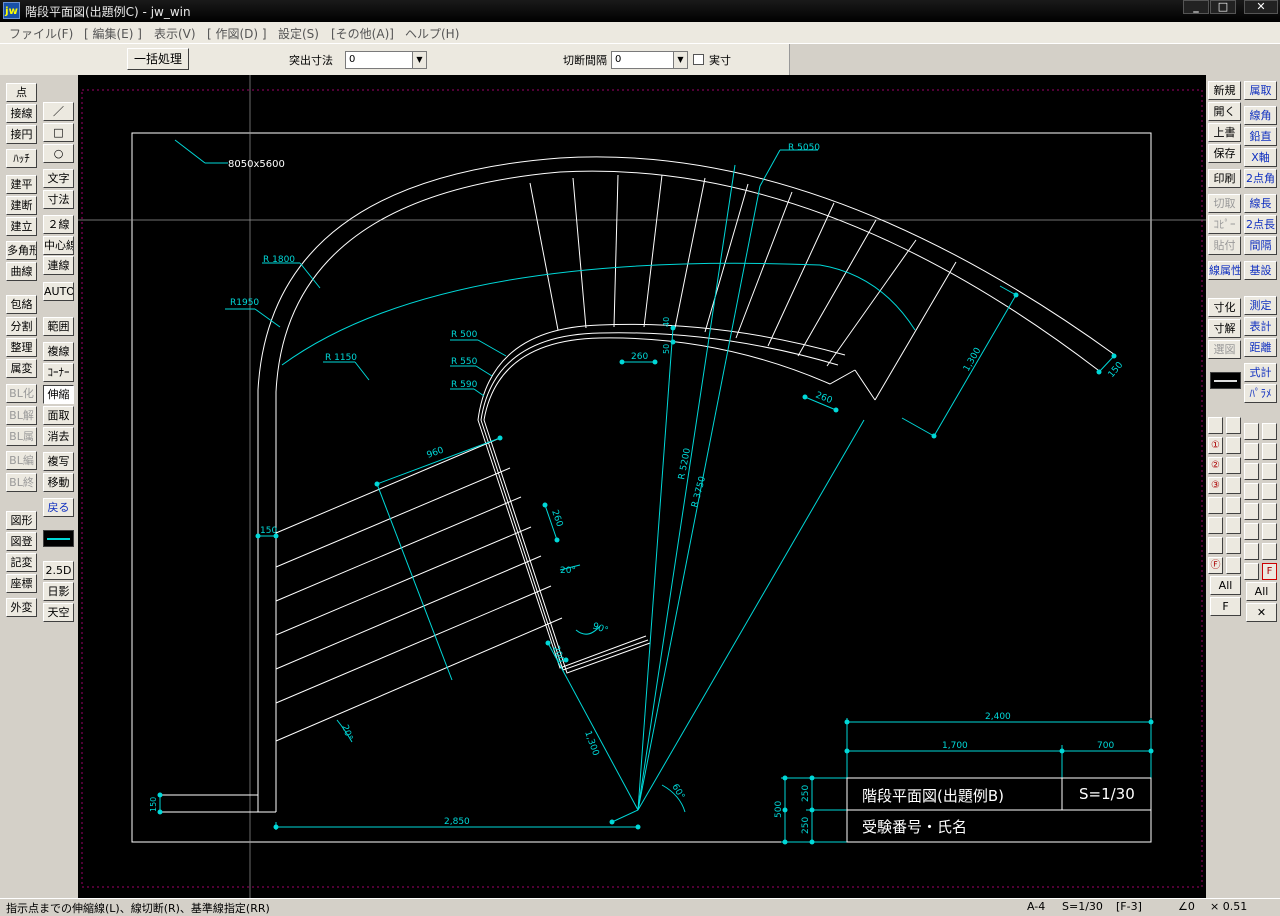  Describe the element at coordinates (432, 33) in the screenshot. I see `menu-help: ヘルプ(H)` at that location.